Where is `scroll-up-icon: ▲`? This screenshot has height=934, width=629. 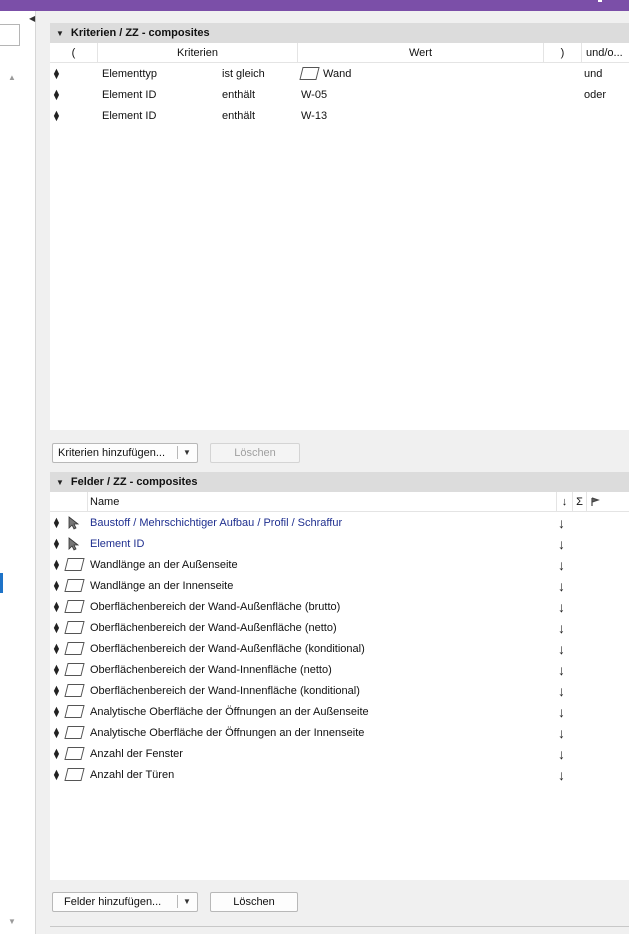 scroll-up-icon: ▲ is located at coordinates (12, 77).